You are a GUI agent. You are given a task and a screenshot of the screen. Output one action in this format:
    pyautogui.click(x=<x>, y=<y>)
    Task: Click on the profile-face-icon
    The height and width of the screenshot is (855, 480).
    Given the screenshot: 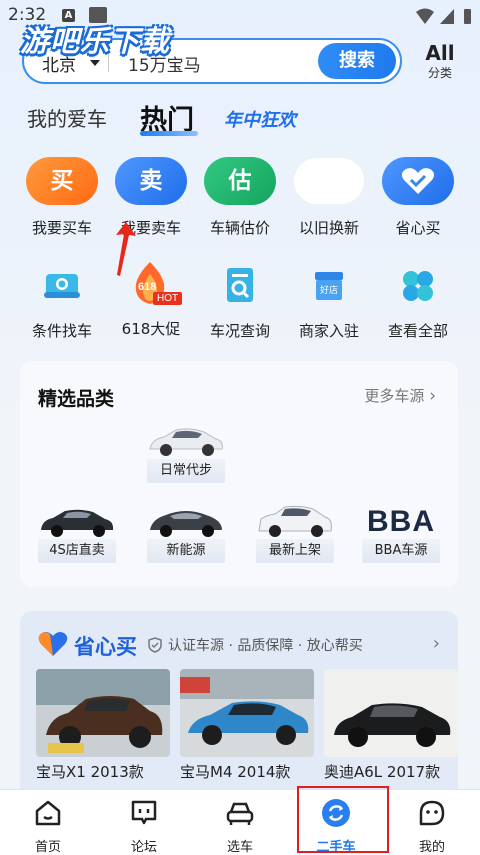 What is the action you would take?
    pyautogui.click(x=432, y=813)
    